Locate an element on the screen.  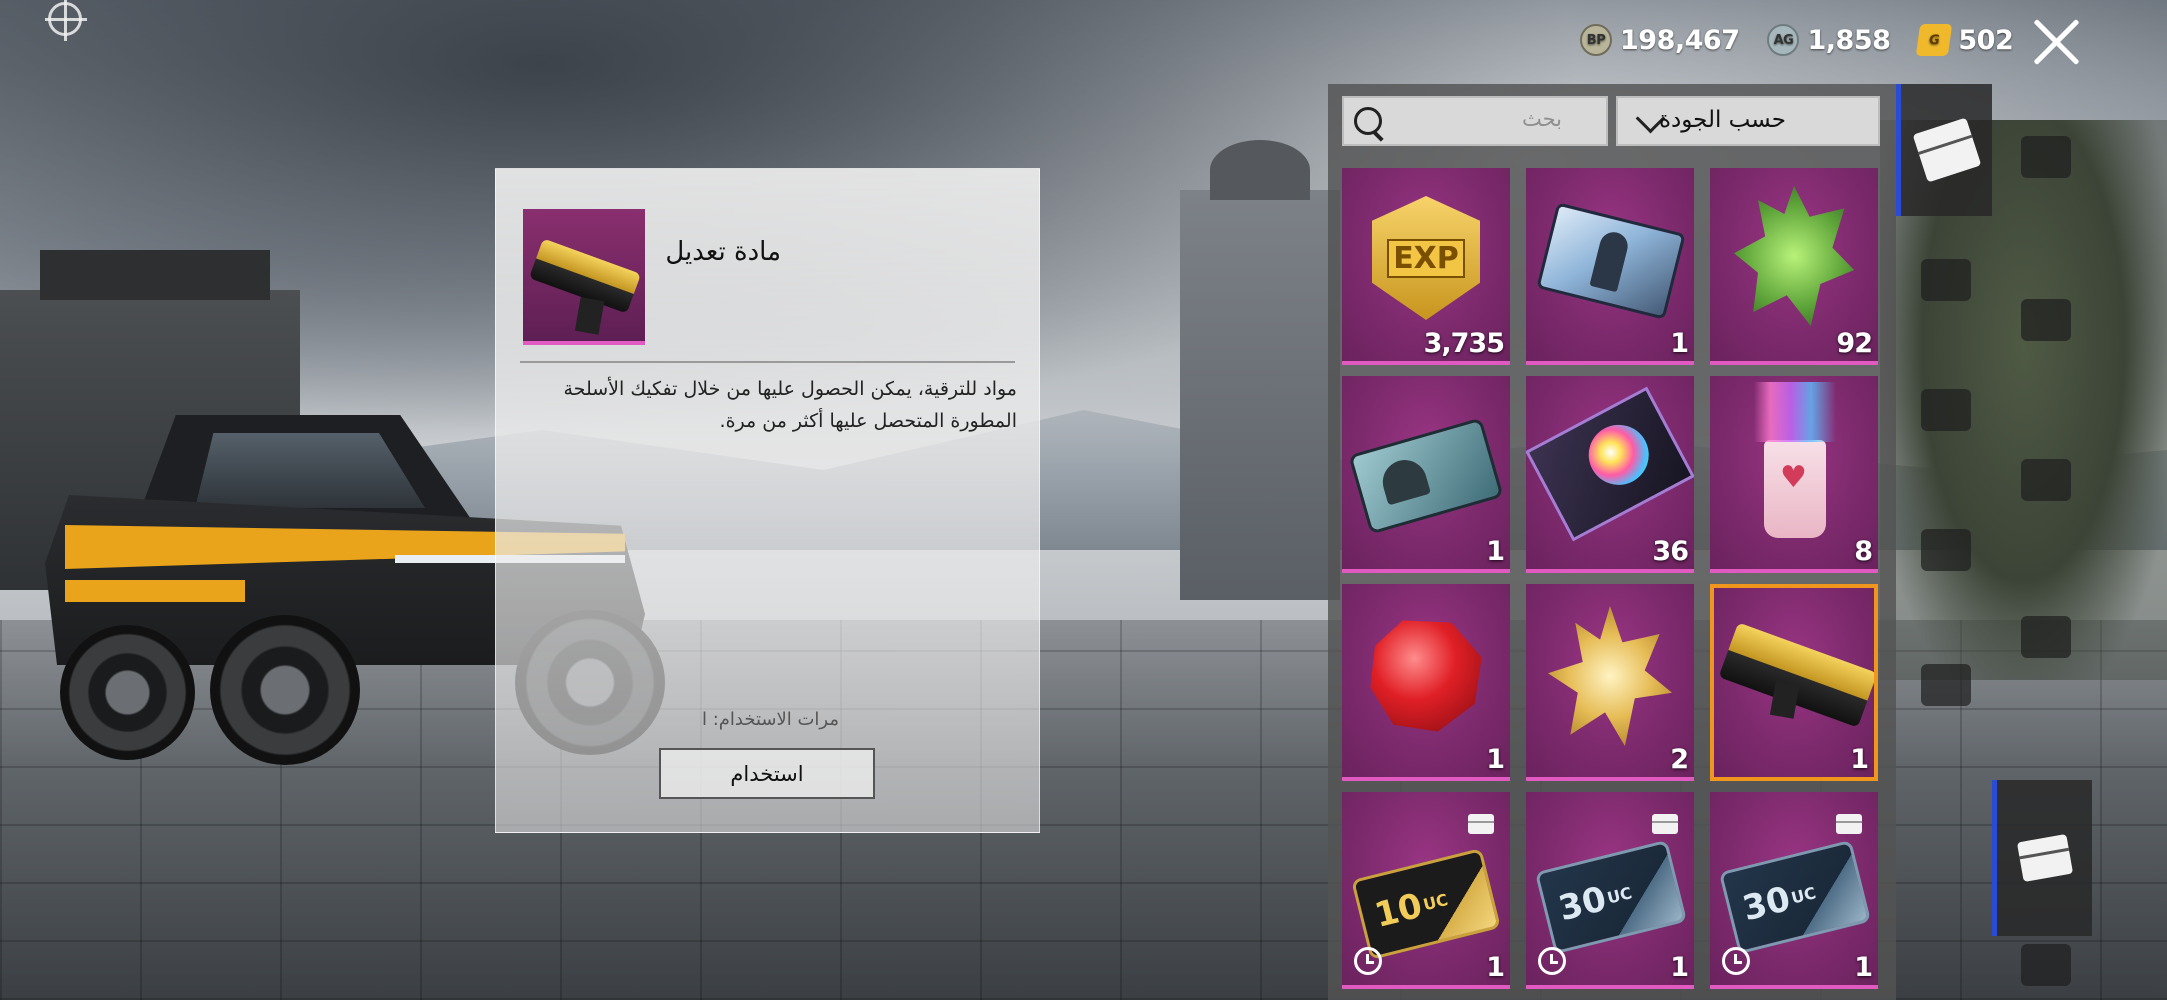
inventory-item-gold-star-crystal: 2 is located at coordinates (1610, 682).